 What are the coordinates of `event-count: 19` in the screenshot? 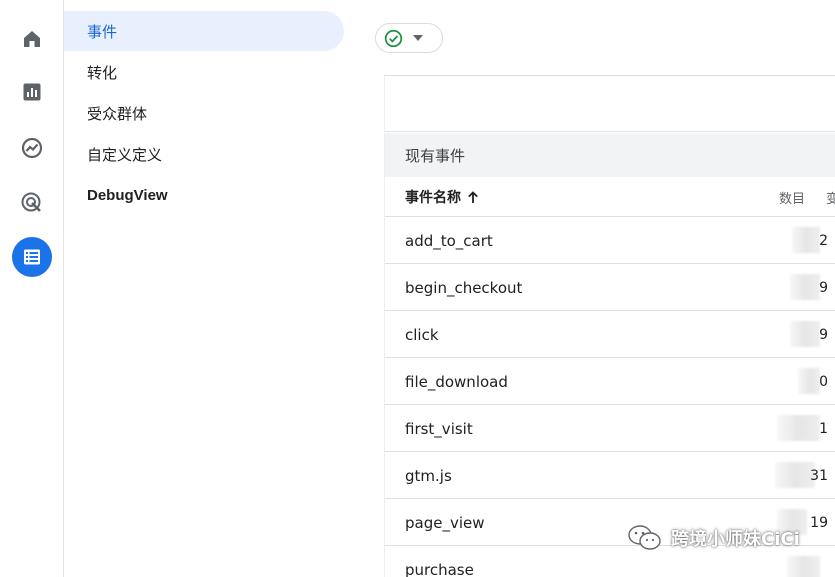 It's located at (819, 522).